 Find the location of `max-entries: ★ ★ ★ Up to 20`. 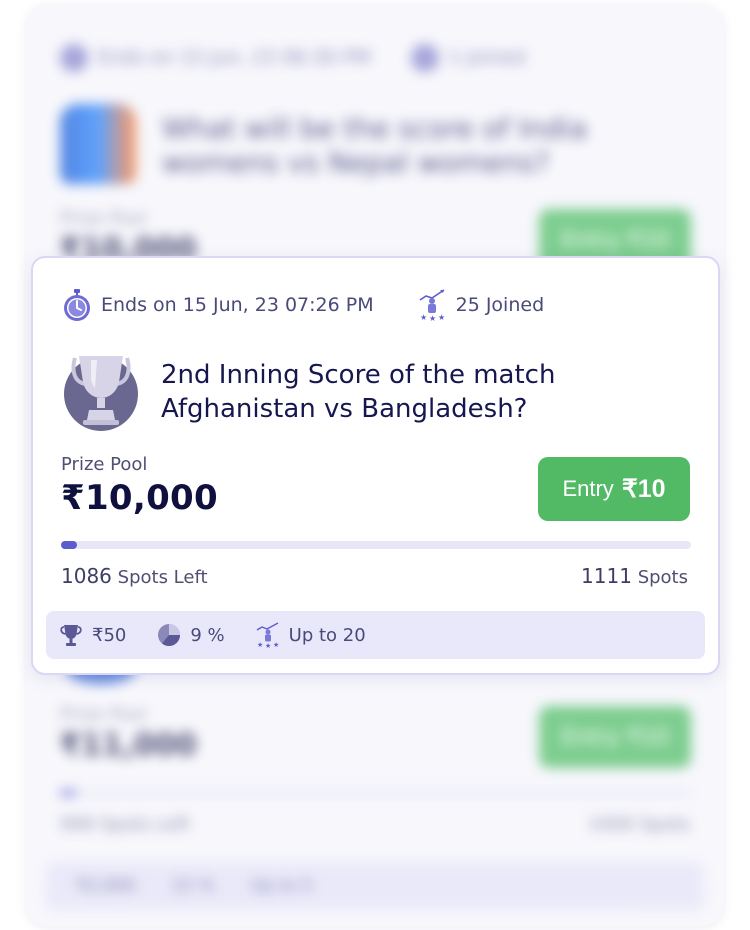

max-entries: ★ ★ ★ Up to 20 is located at coordinates (310, 636).